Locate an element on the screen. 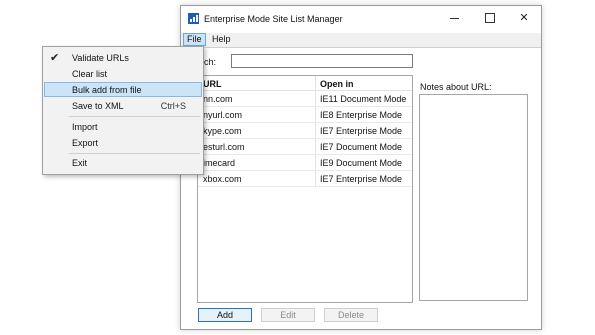  menu-item-label: Export is located at coordinates (85, 143).